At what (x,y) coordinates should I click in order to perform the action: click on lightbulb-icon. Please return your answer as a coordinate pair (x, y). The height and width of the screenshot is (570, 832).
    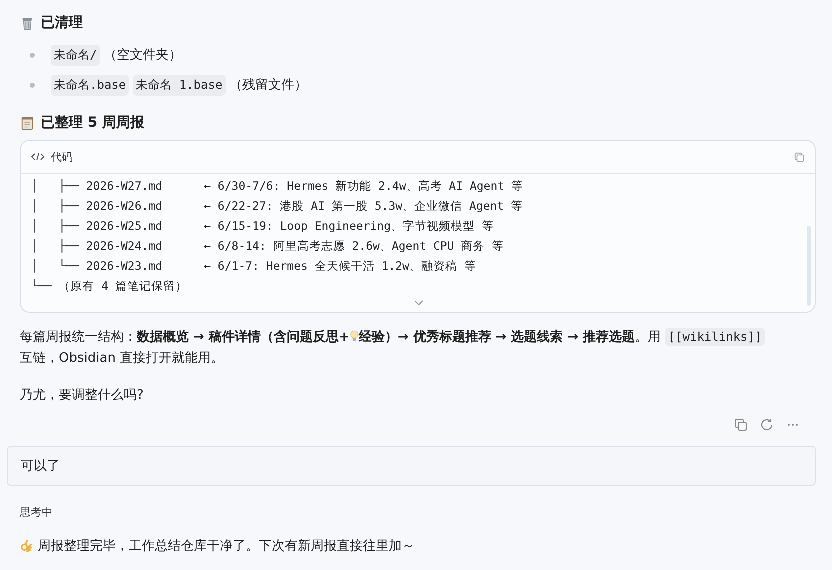
    Looking at the image, I should click on (354, 336).